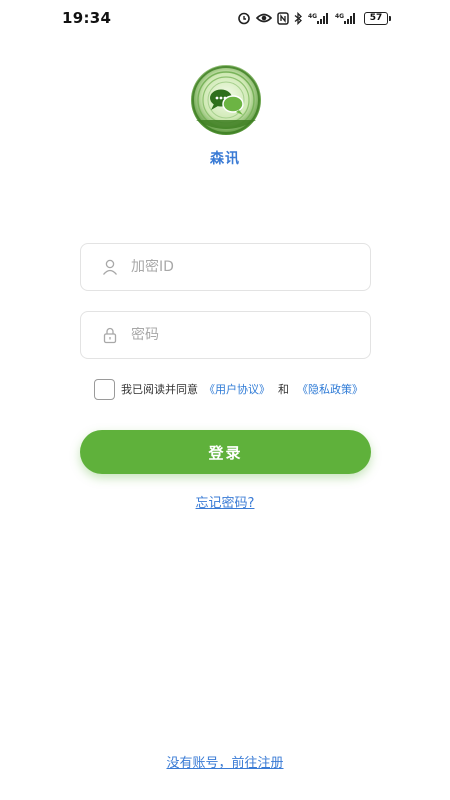 Image resolution: width=450 pixels, height=800 pixels. I want to click on agreement-row: 我已阅读并同意 《用户协议》 和 《隐私政策》, so click(228, 389).